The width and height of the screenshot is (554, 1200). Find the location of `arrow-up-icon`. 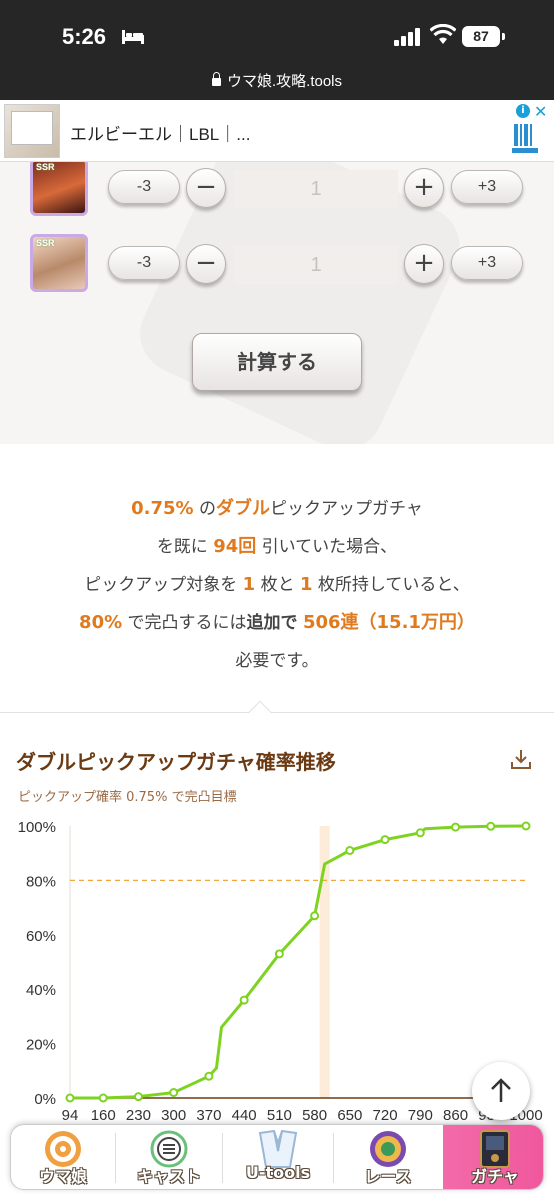

arrow-up-icon is located at coordinates (501, 1090).